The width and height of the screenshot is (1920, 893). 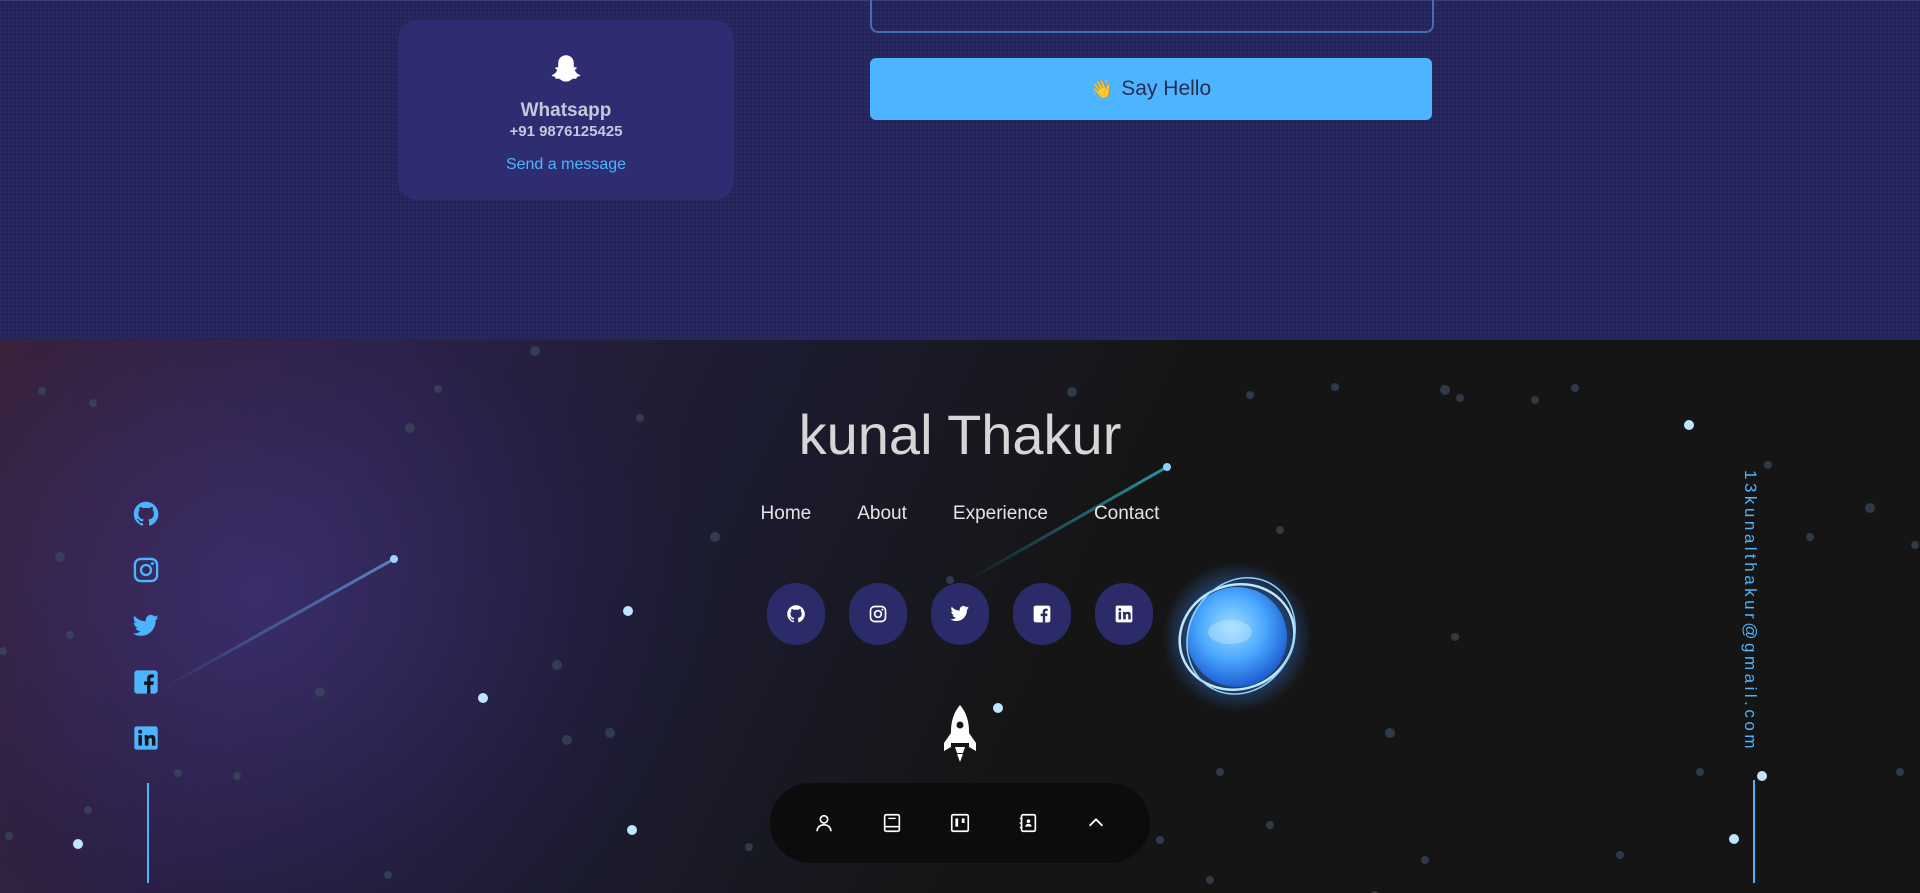 I want to click on dock-experience-button, so click(x=892, y=823).